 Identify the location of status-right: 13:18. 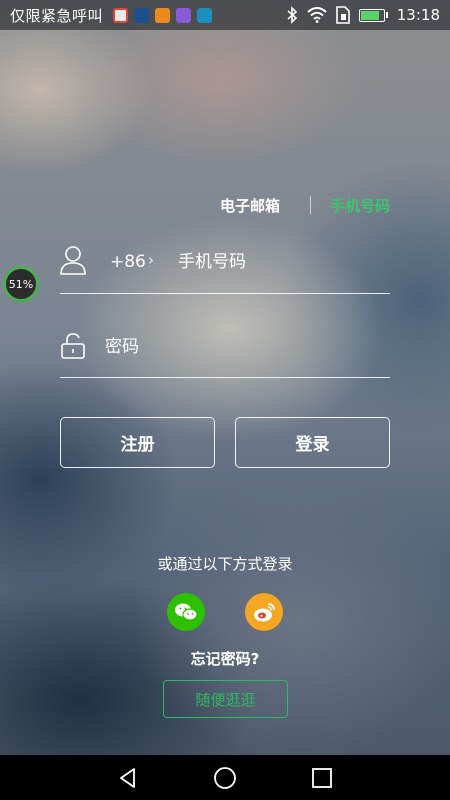
(363, 15).